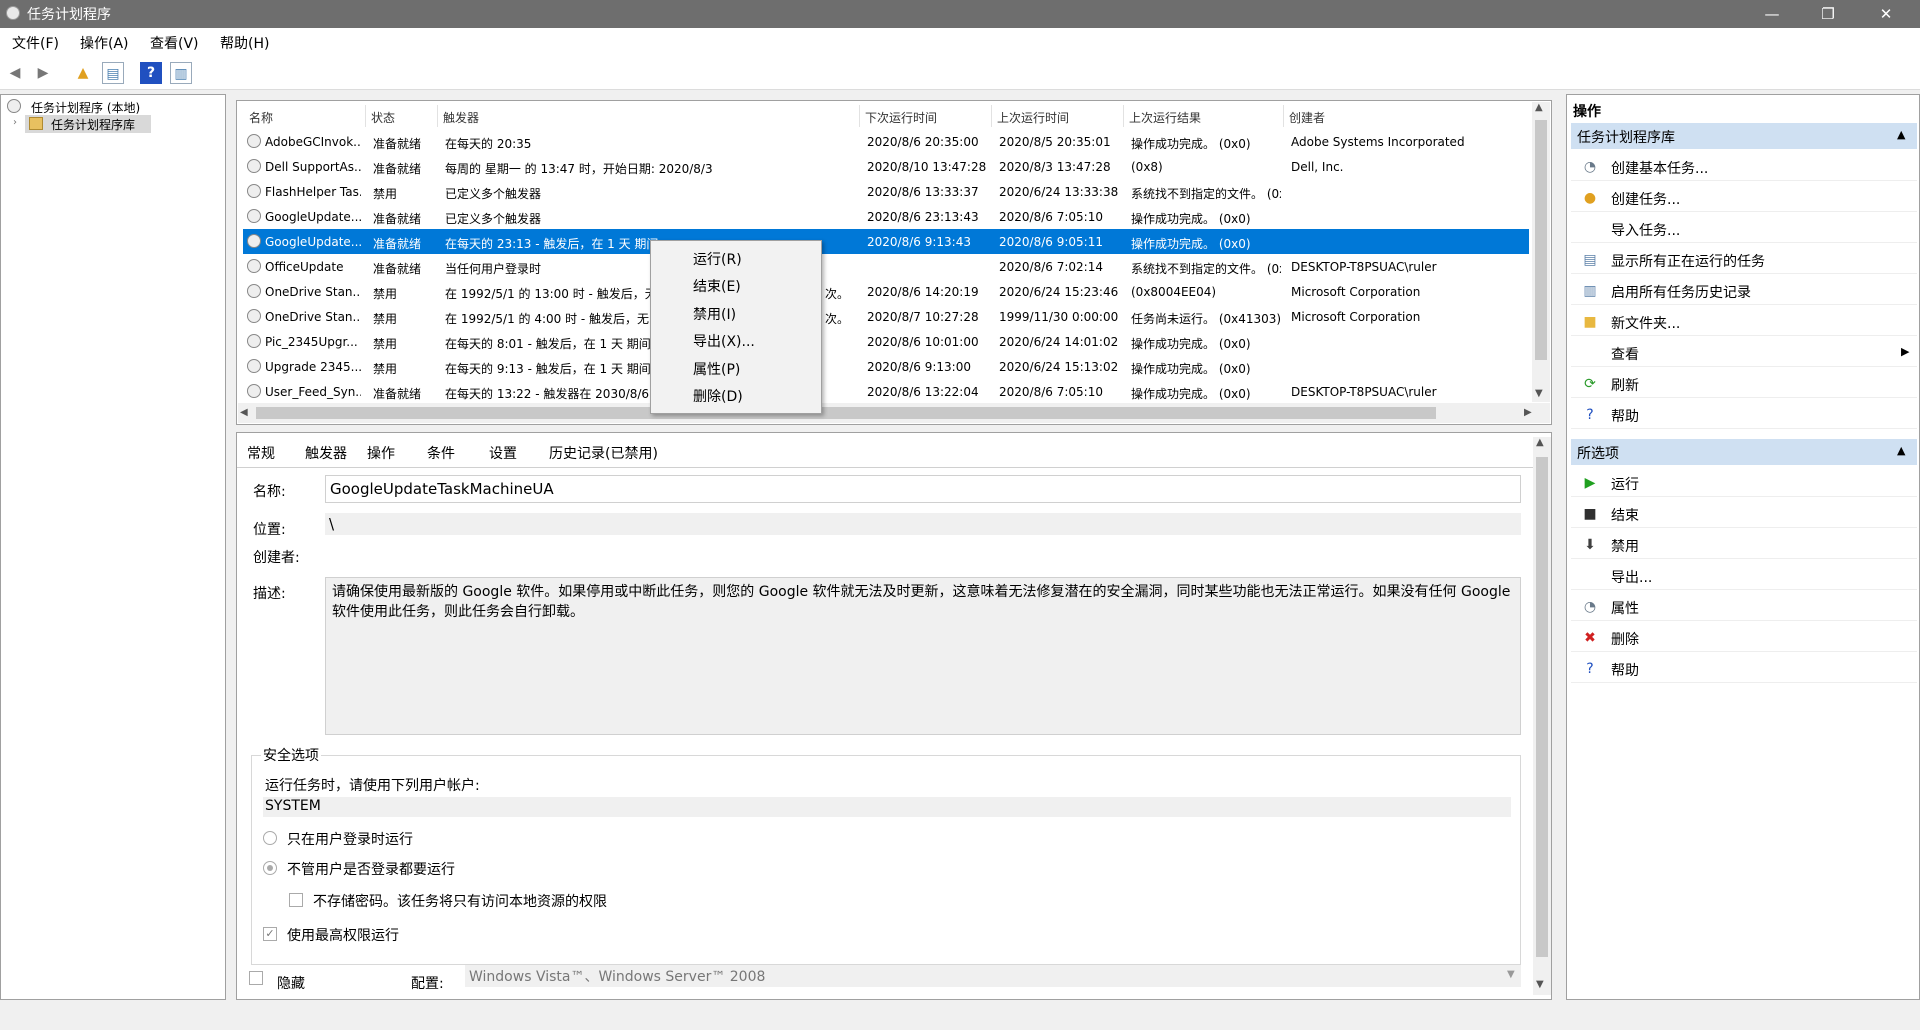 The height and width of the screenshot is (1030, 1920). What do you see at coordinates (1590, 384) in the screenshot?
I see `refresh-icon: ⟳` at bounding box center [1590, 384].